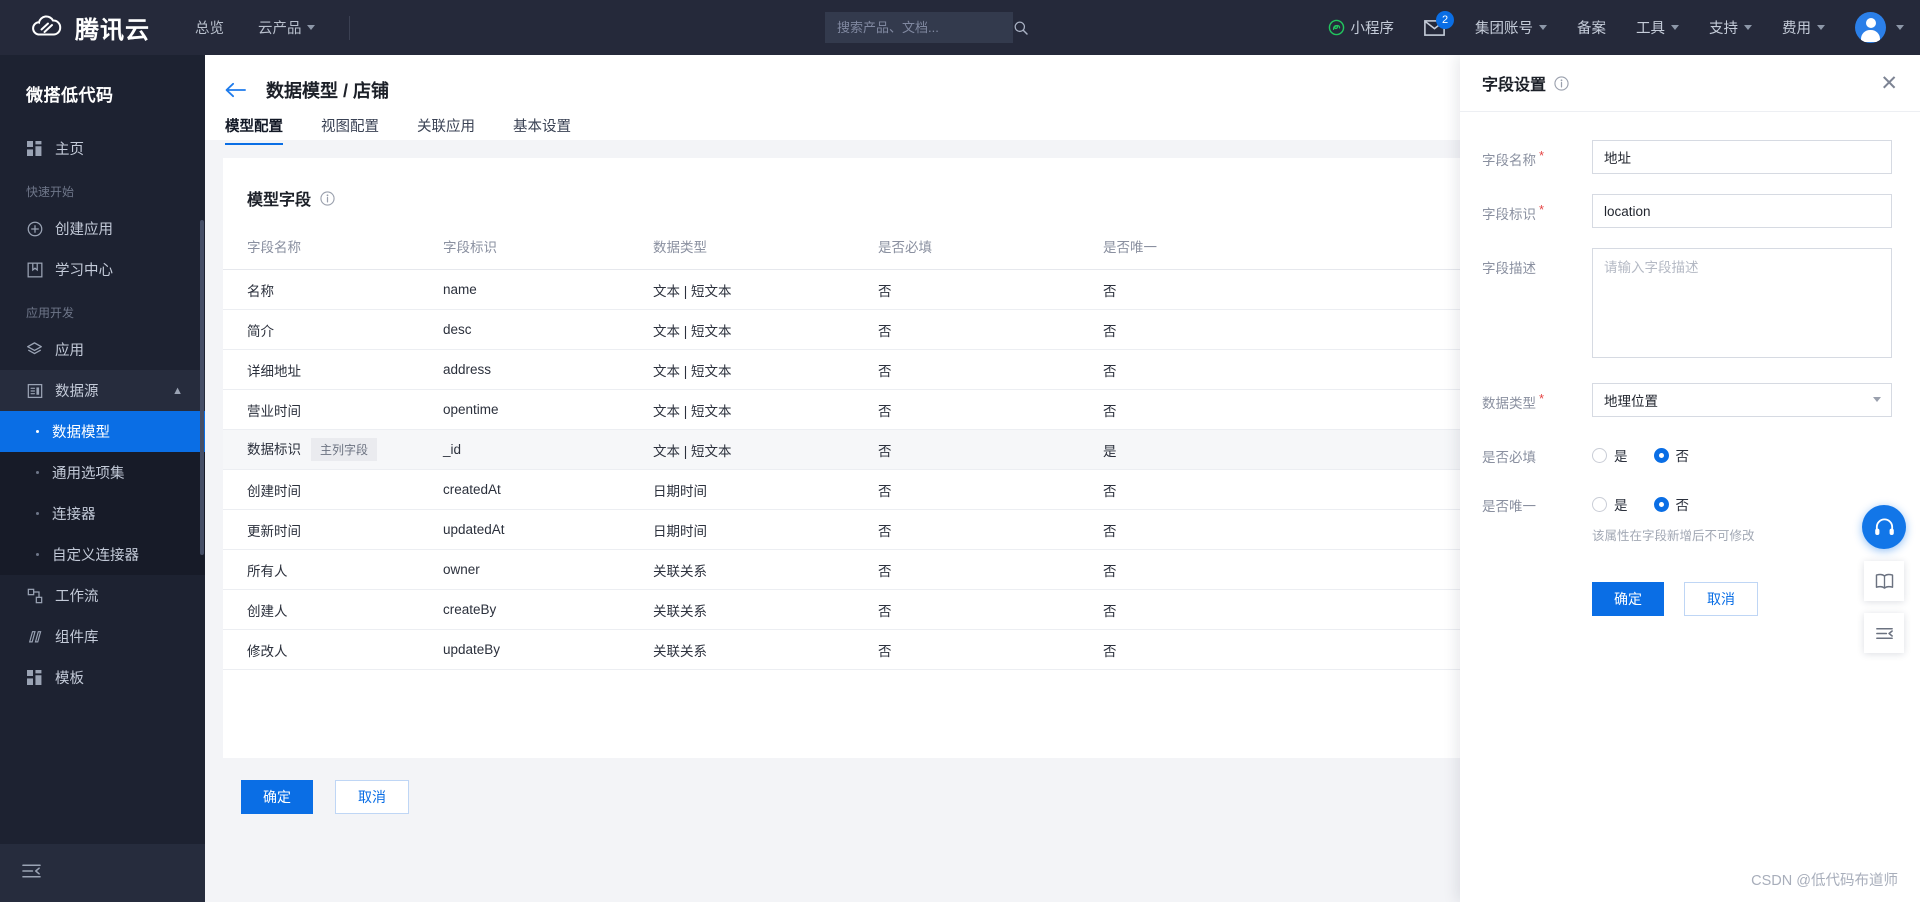 The image size is (1920, 902). I want to click on field-key-input, so click(1742, 211).